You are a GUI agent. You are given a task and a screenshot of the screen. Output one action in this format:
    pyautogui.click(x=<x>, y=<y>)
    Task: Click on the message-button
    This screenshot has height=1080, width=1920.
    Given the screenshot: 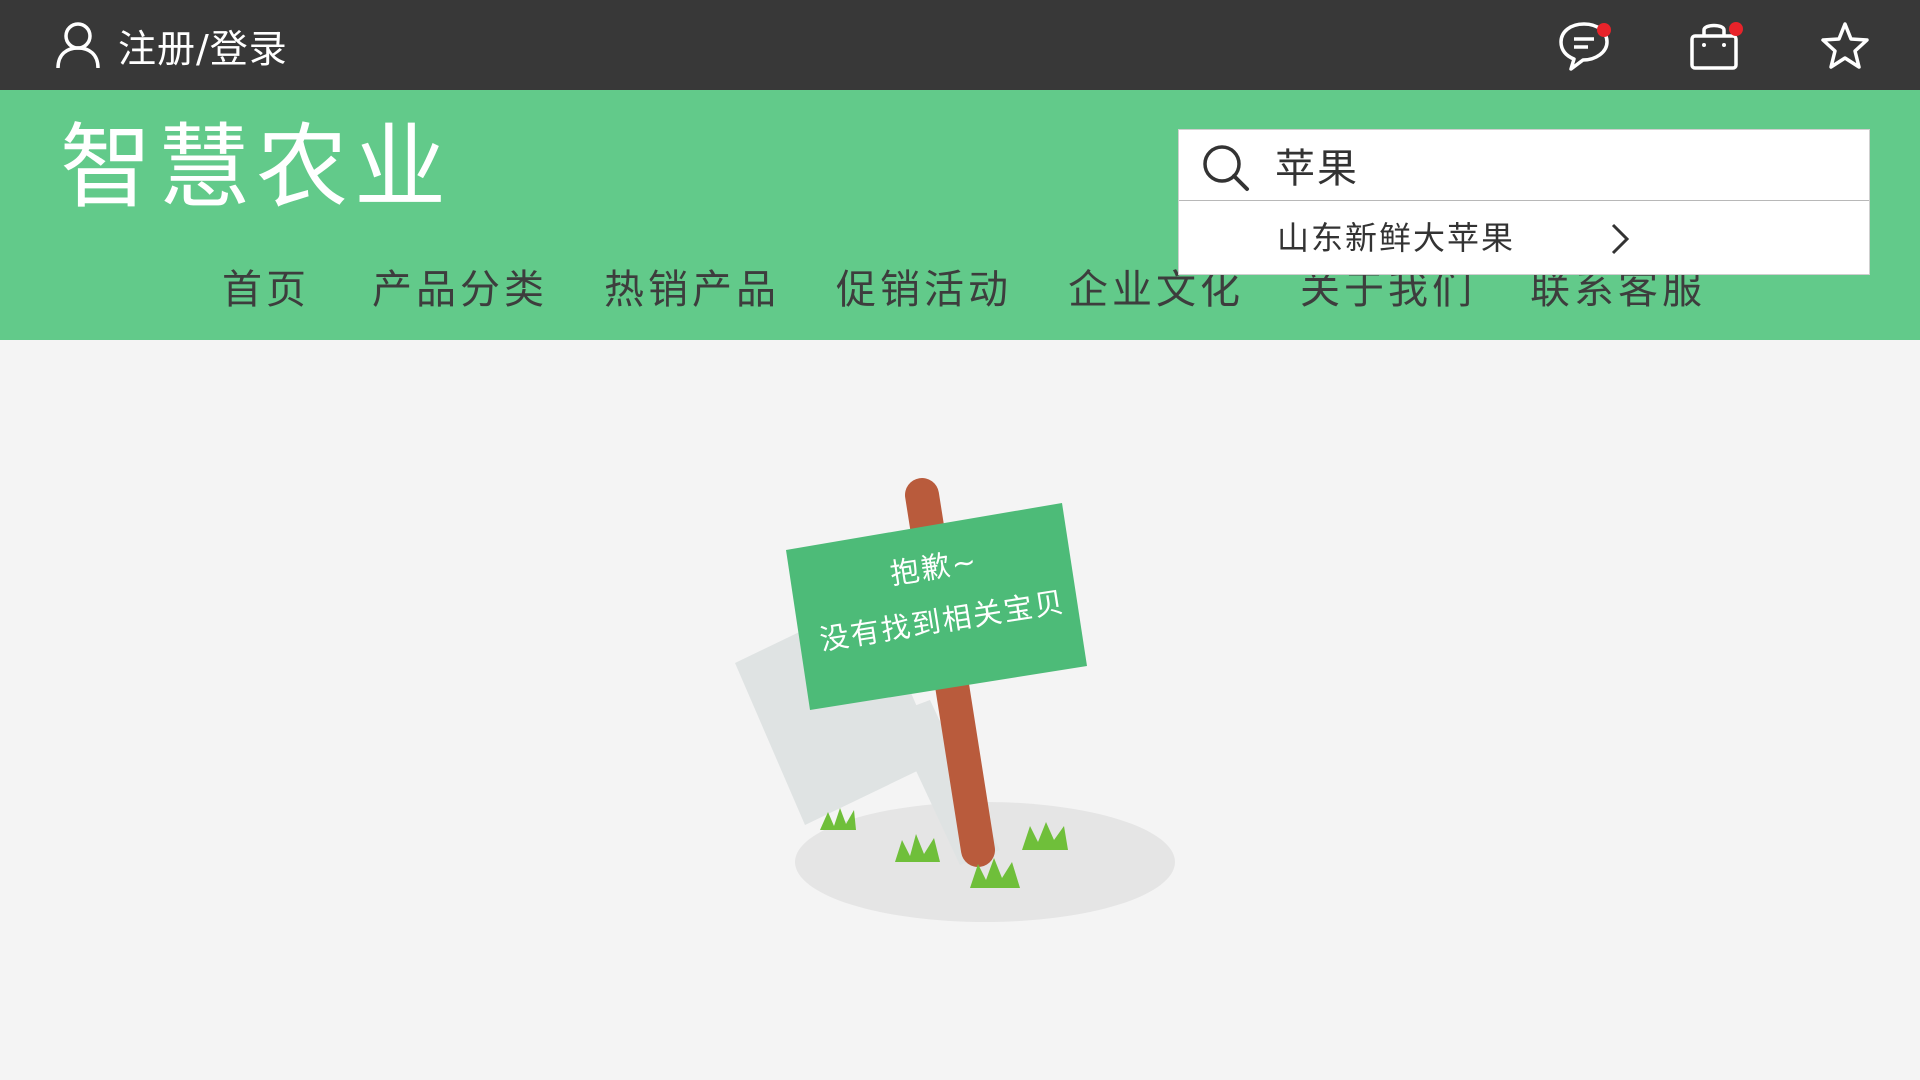 What is the action you would take?
    pyautogui.click(x=1585, y=46)
    